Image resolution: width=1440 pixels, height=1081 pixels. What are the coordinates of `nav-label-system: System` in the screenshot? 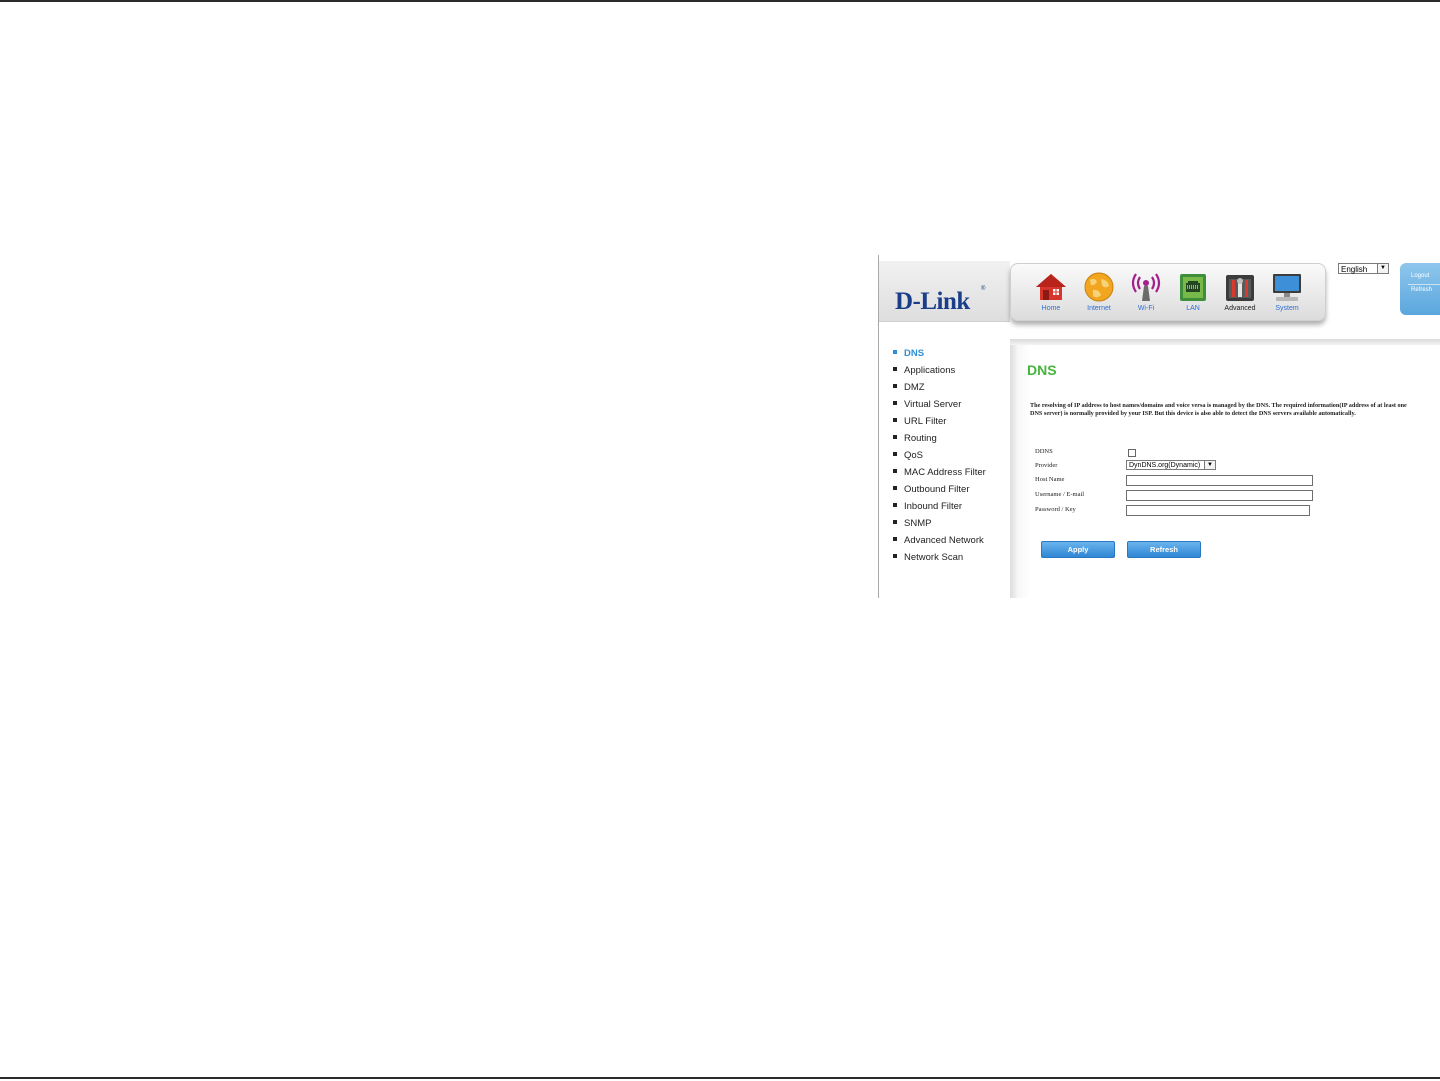 It's located at (1287, 308).